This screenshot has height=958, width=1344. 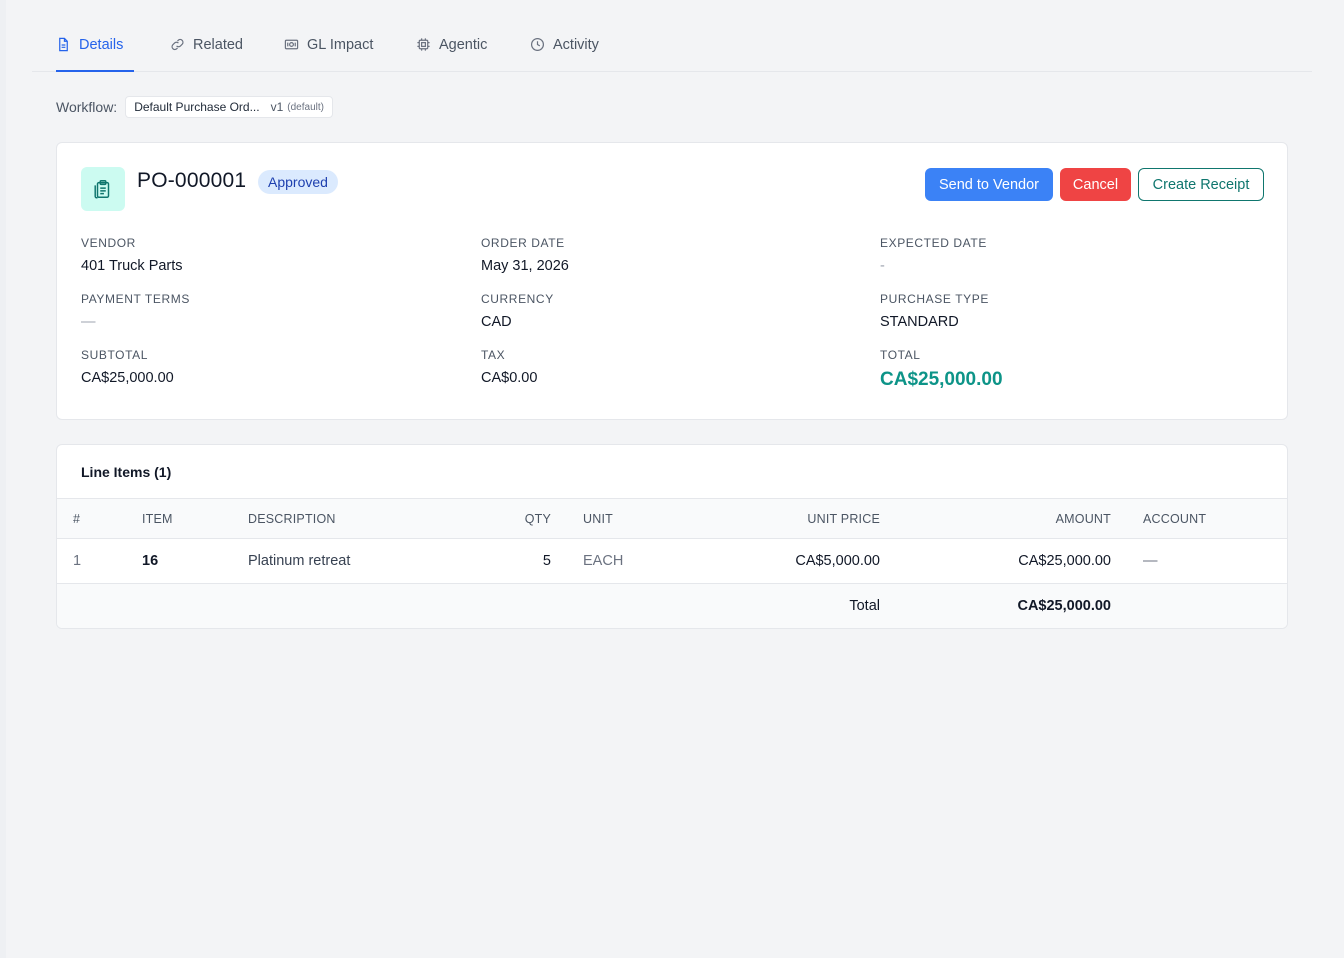 I want to click on field-label: CURRENCY, so click(x=517, y=299).